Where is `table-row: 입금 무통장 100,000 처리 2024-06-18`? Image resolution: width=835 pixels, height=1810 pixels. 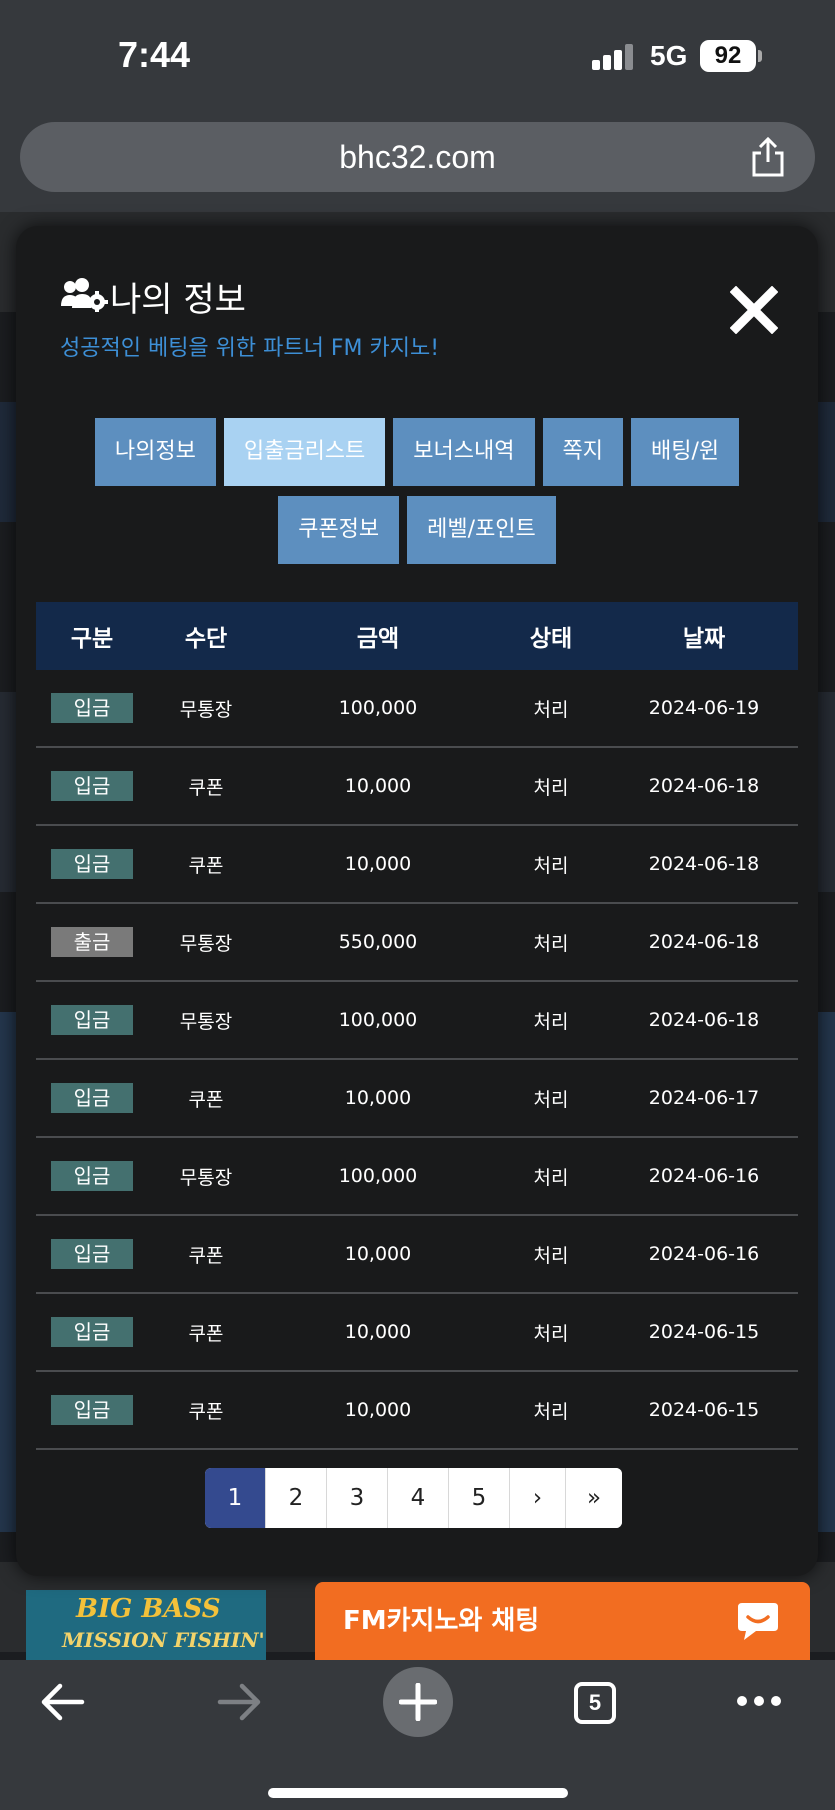
table-row: 입금 무통장 100,000 처리 2024-06-18 is located at coordinates (417, 1021).